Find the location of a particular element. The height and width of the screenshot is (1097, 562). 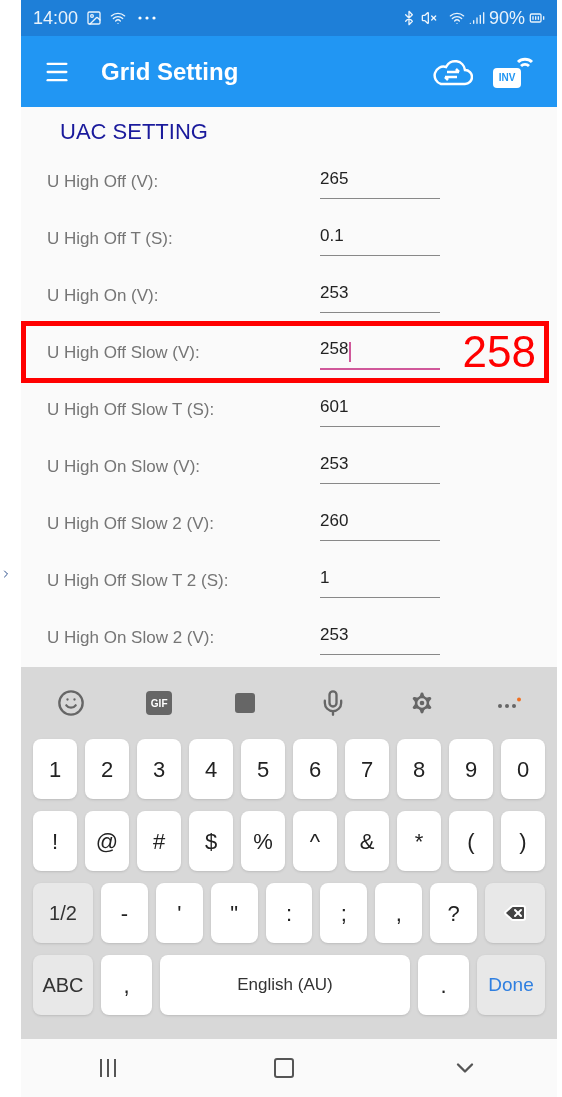

app-title: Grid Setting is located at coordinates (170, 71).